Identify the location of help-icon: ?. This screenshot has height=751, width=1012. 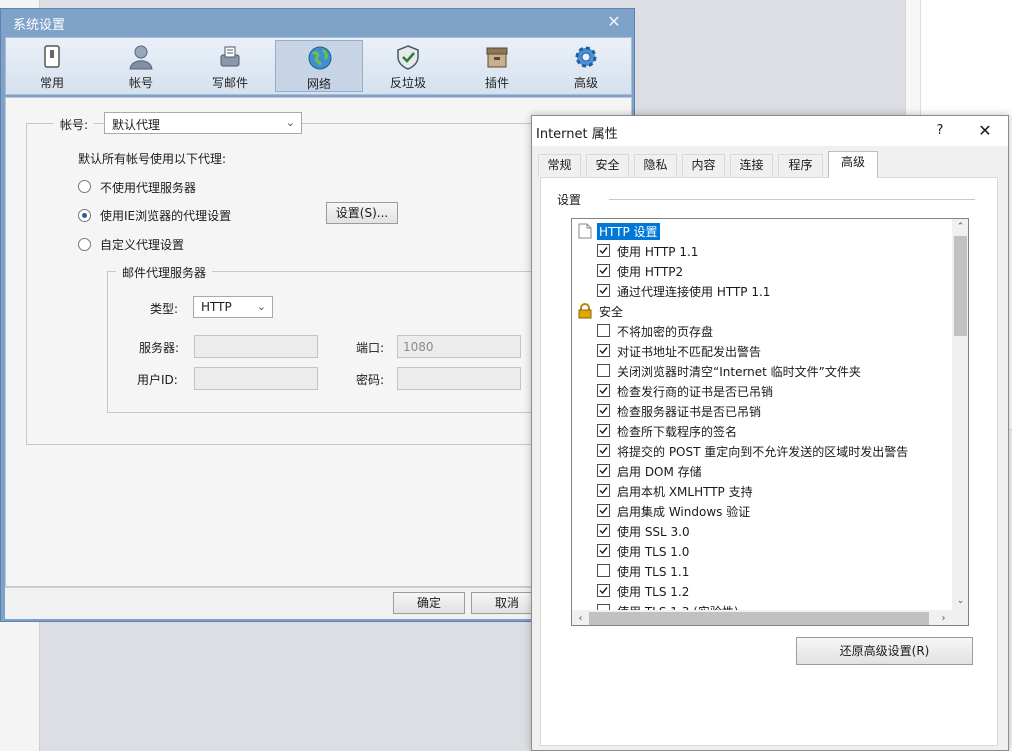
(940, 131).